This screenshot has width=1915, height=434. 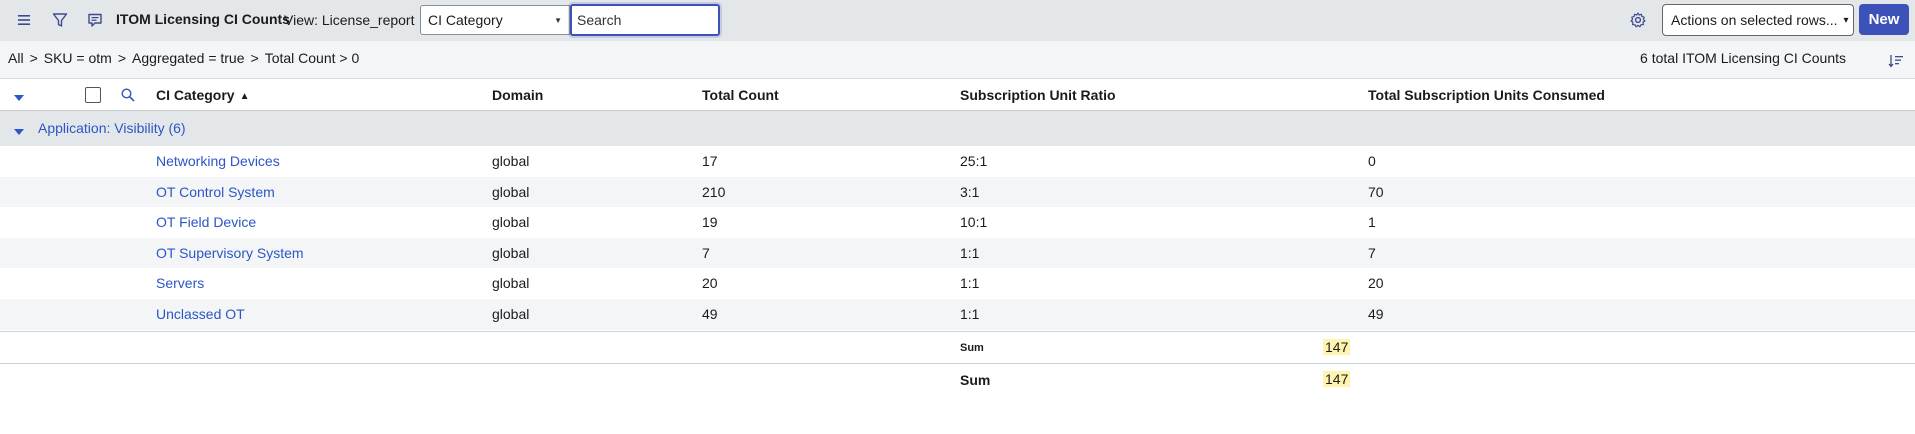 I want to click on column-header-total-subscription-units-consumed: Total Subscription Units Consumed, so click(x=1486, y=95).